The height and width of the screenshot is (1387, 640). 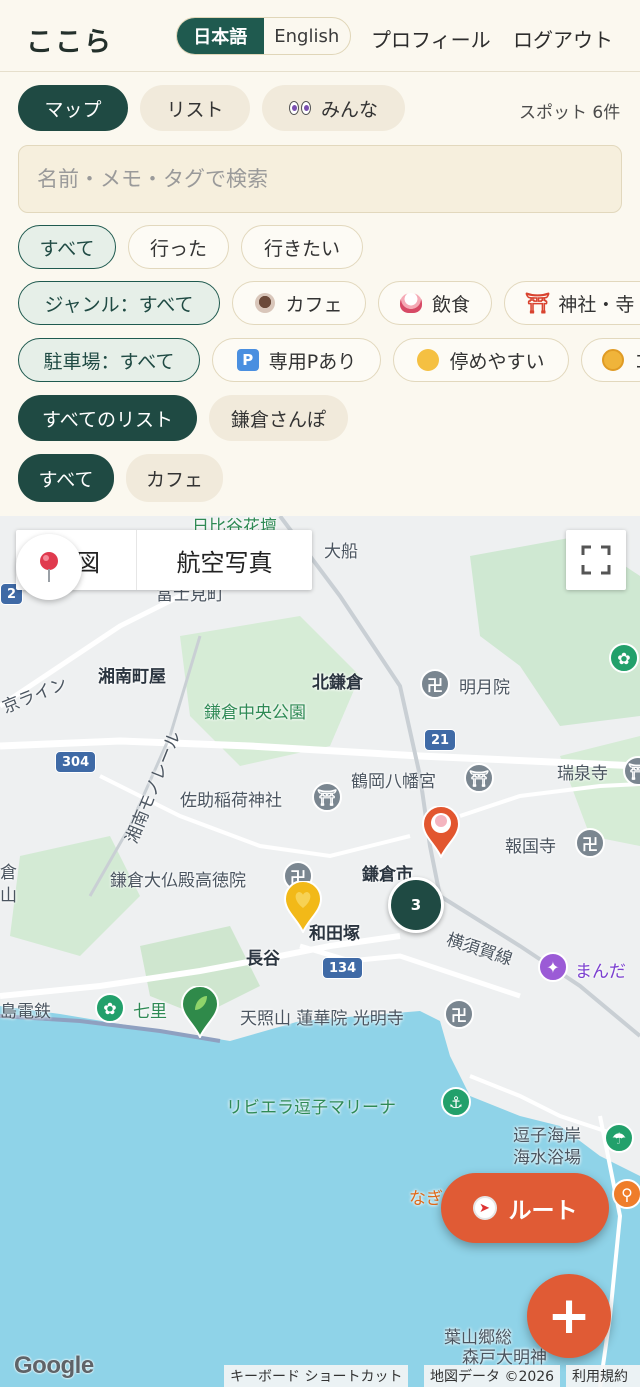 I want to click on app-logo: ここら, so click(x=69, y=39).